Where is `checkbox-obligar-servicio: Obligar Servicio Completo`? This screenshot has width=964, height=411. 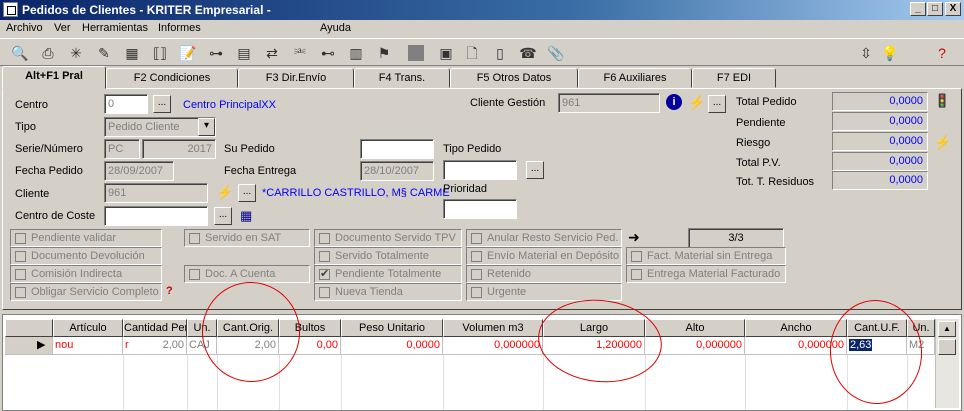 checkbox-obligar-servicio: Obligar Servicio Completo is located at coordinates (86, 292).